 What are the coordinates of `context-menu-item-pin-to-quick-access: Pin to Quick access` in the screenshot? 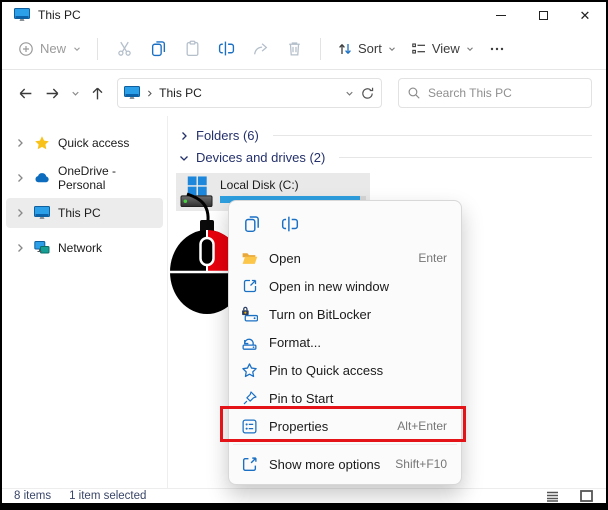 It's located at (345, 370).